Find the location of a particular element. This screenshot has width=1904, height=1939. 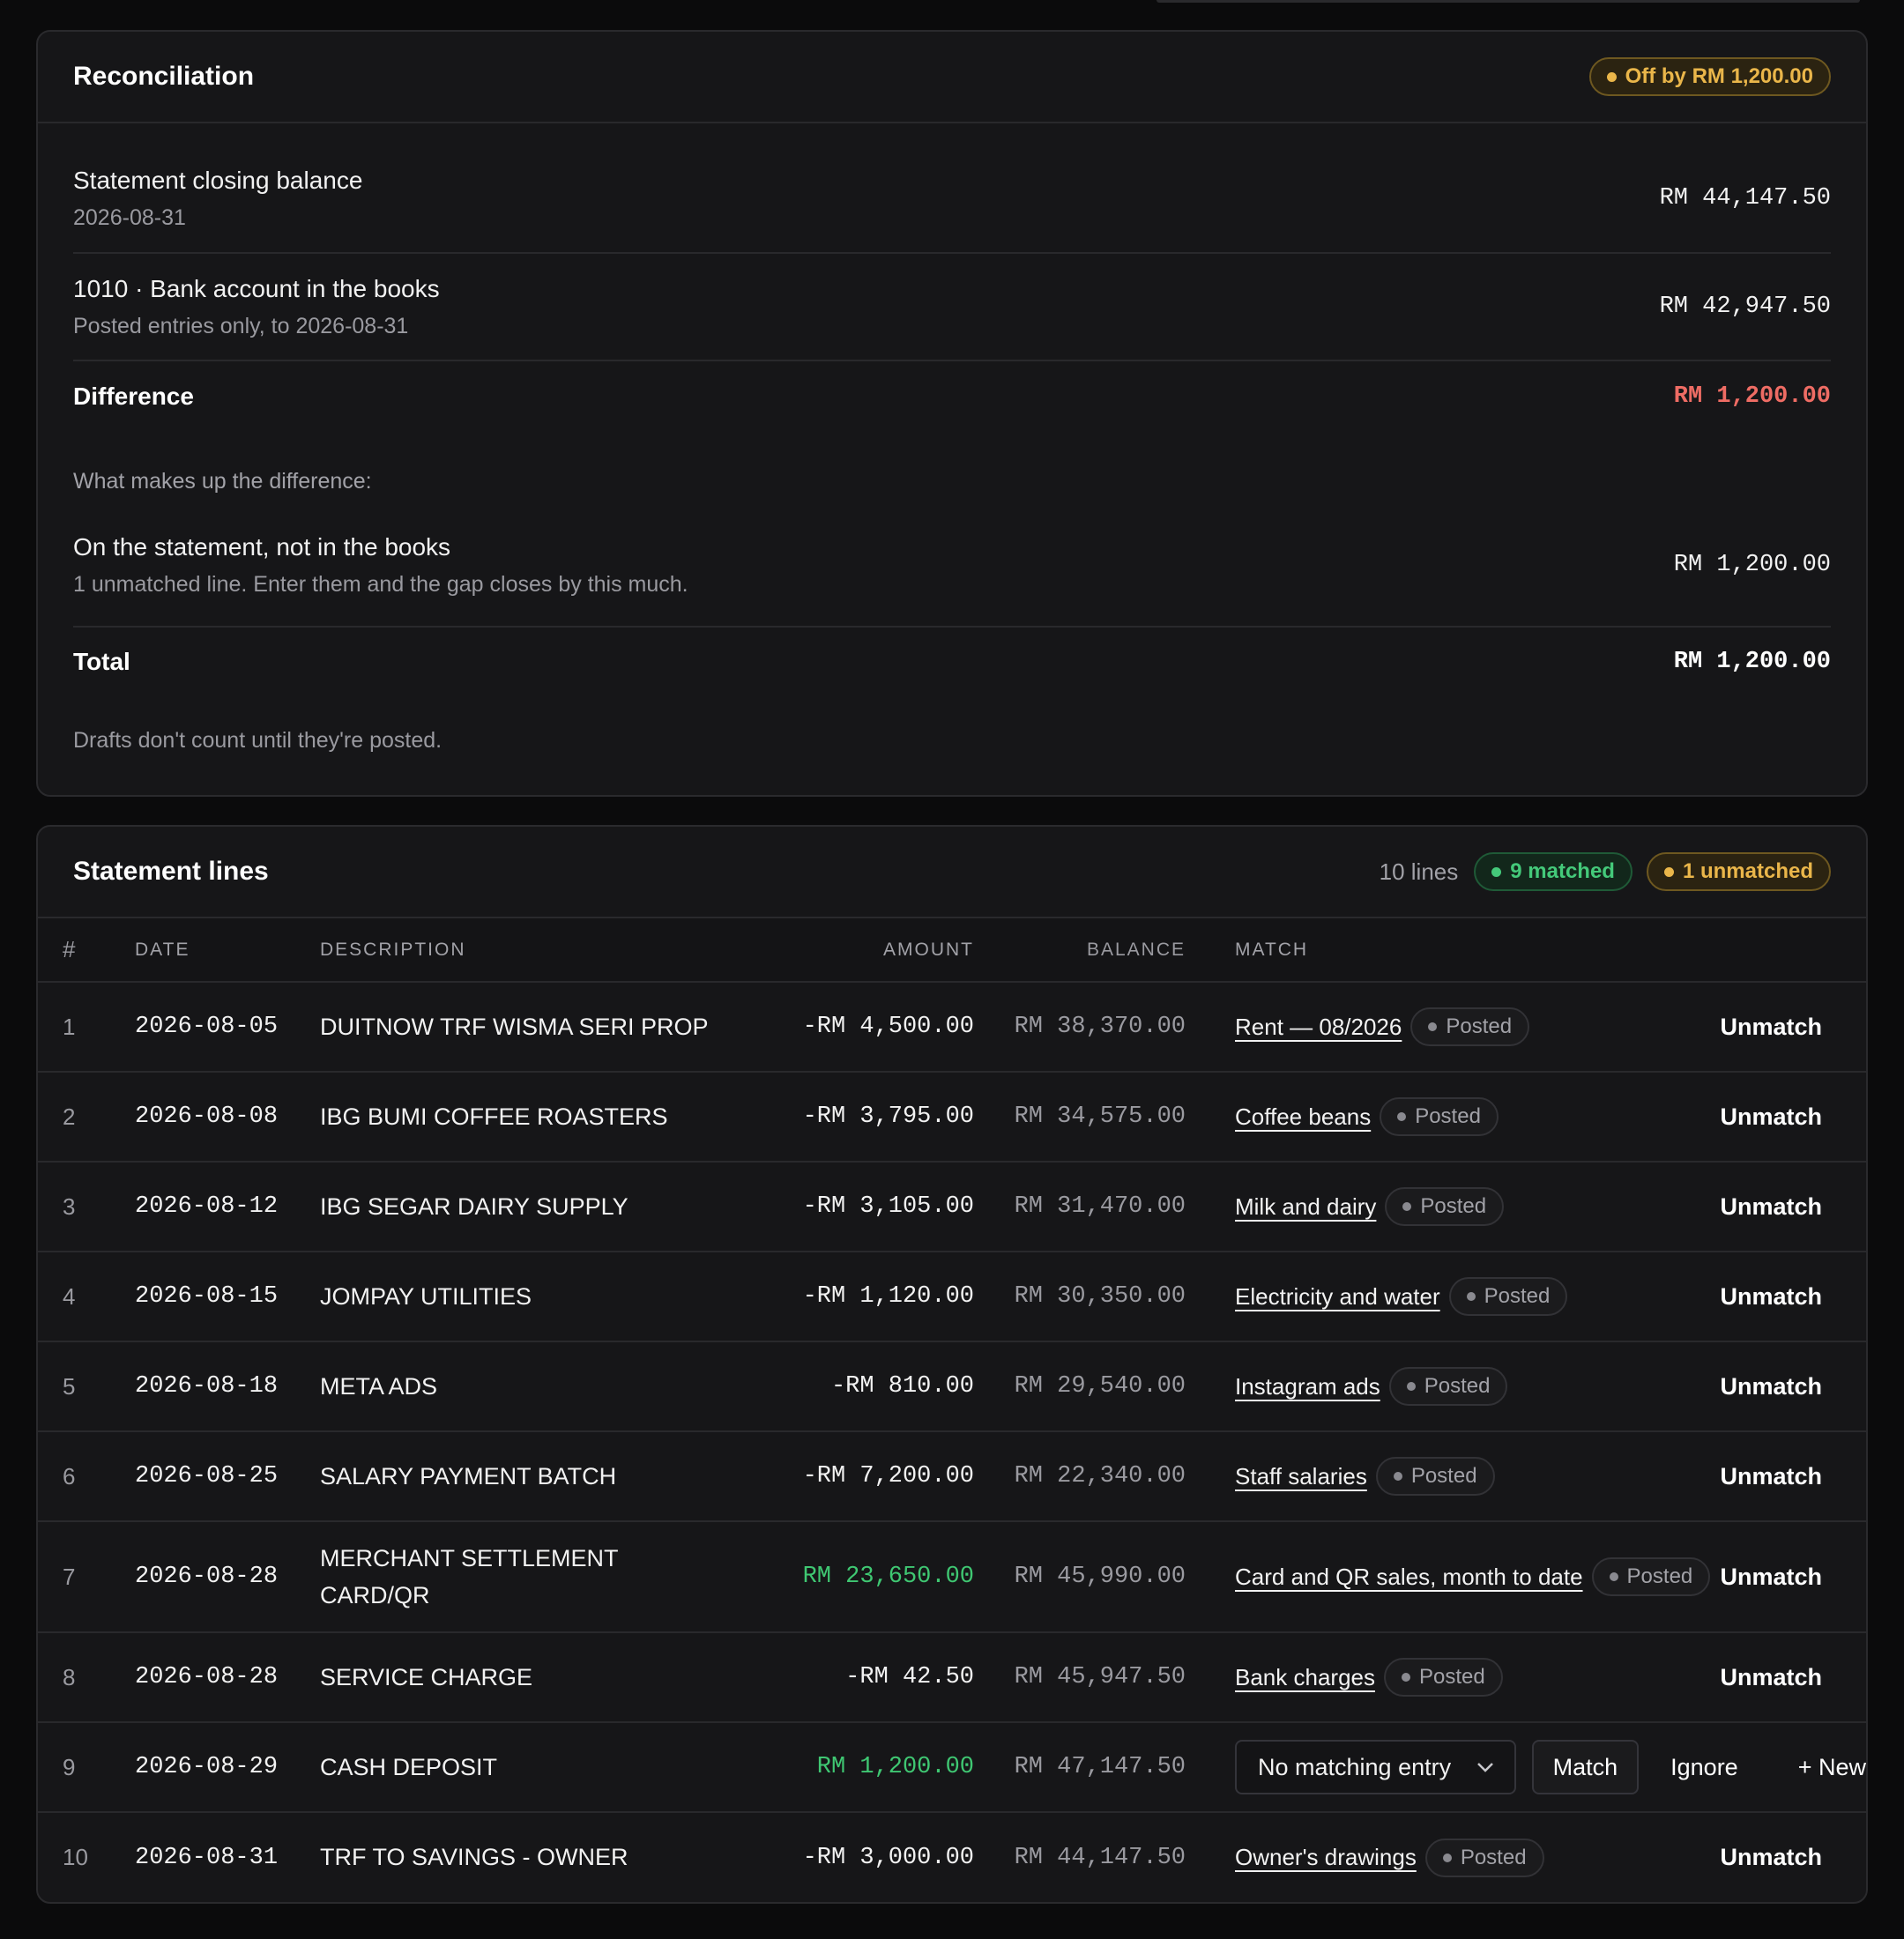

matched-entry-link: Electricity and water is located at coordinates (1337, 1297).